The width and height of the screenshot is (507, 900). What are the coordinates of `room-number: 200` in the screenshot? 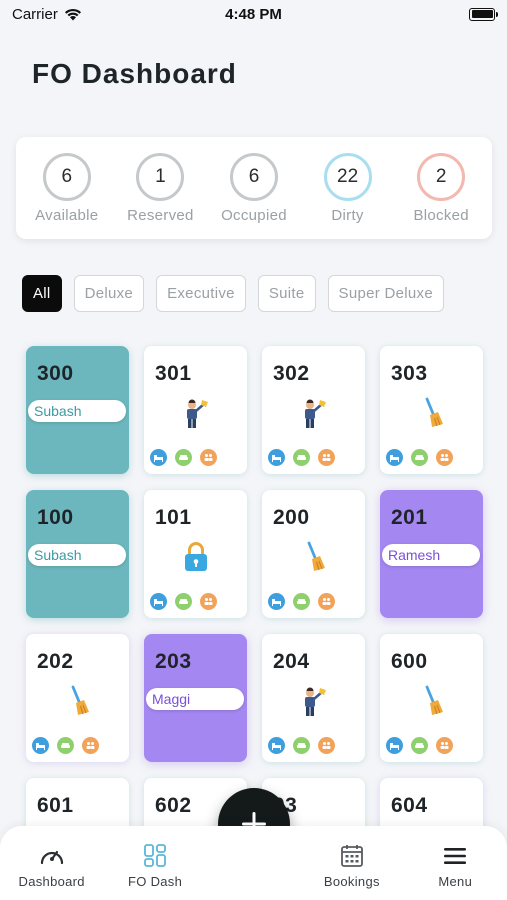 It's located at (291, 517).